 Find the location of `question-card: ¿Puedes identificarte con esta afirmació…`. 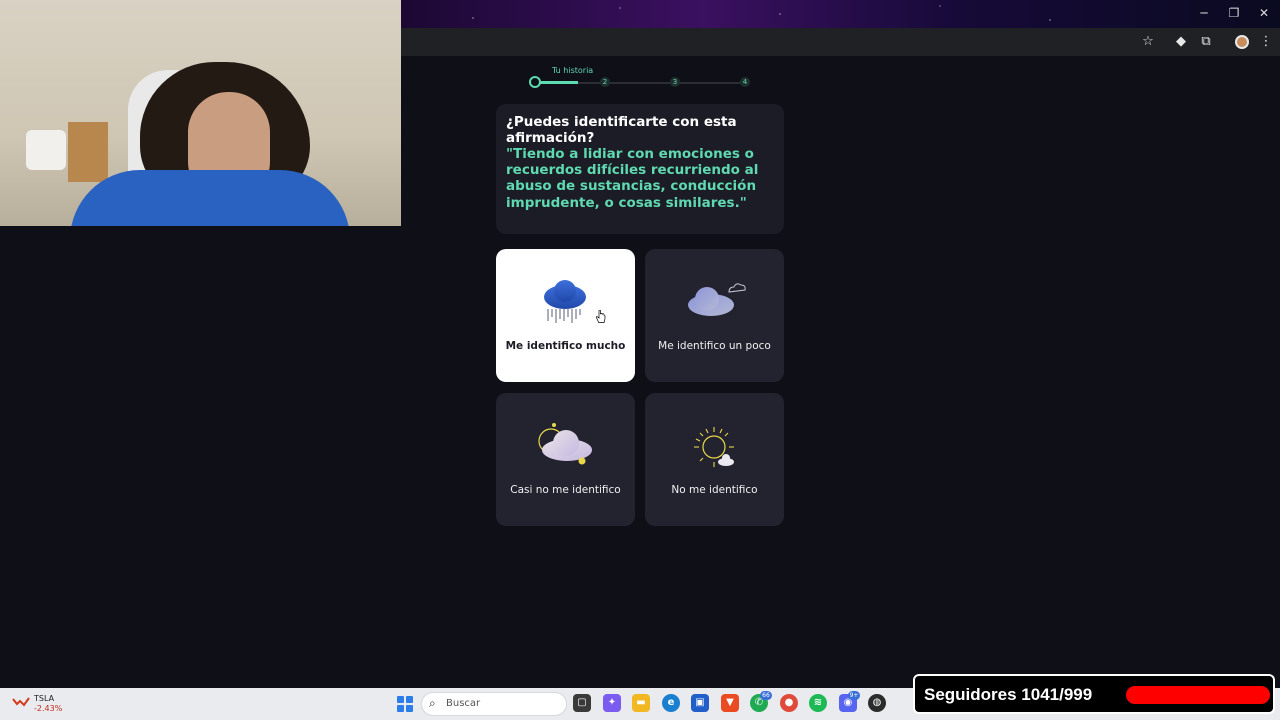

question-card: ¿Puedes identificarte con esta afirmació… is located at coordinates (640, 169).